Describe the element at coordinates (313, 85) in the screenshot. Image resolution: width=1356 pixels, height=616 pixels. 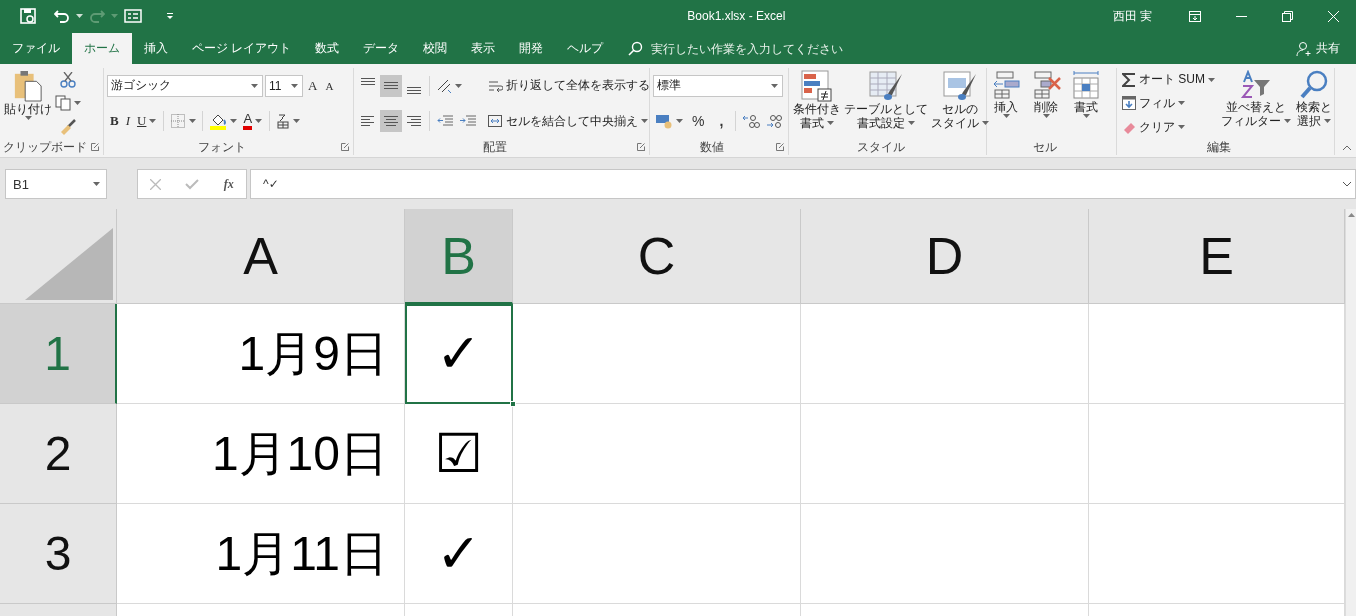
I see `grow-font-button: A` at that location.